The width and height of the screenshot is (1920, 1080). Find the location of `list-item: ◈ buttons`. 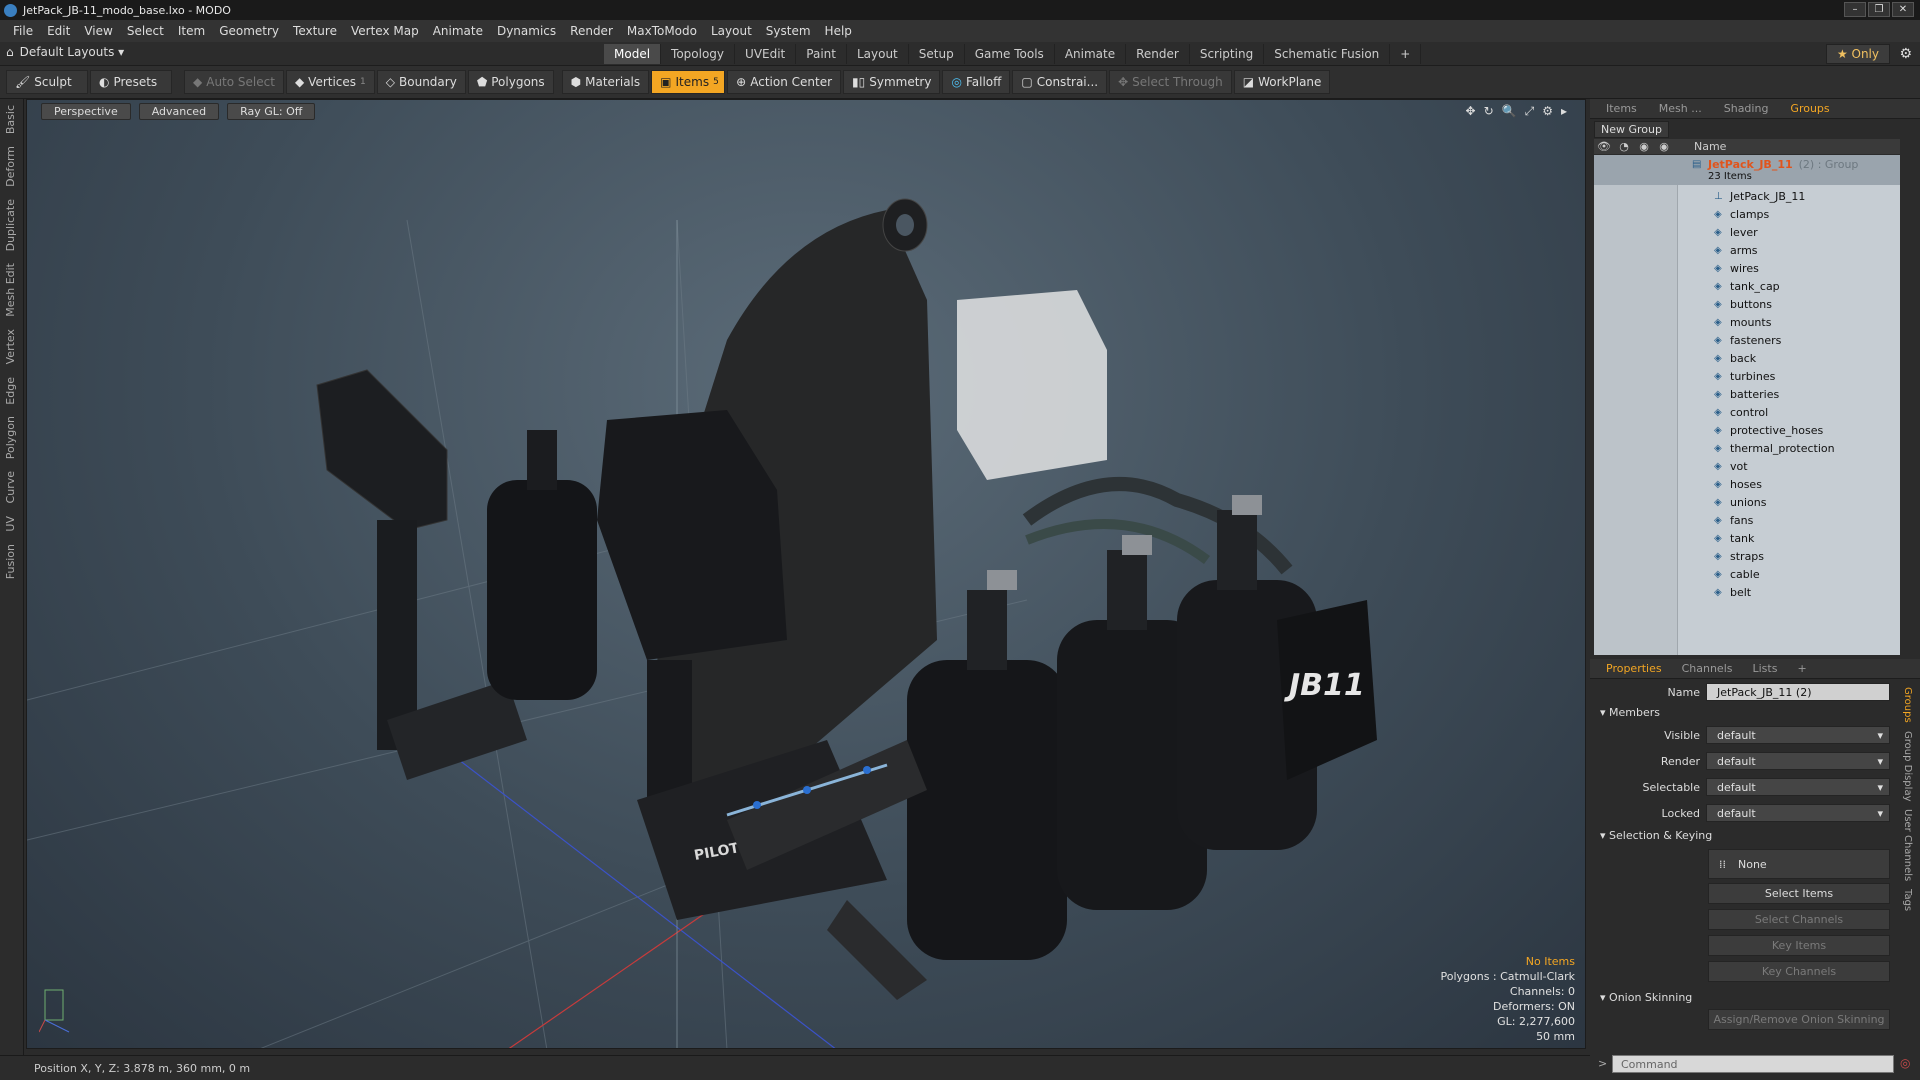

list-item: ◈ buttons is located at coordinates (1747, 304).